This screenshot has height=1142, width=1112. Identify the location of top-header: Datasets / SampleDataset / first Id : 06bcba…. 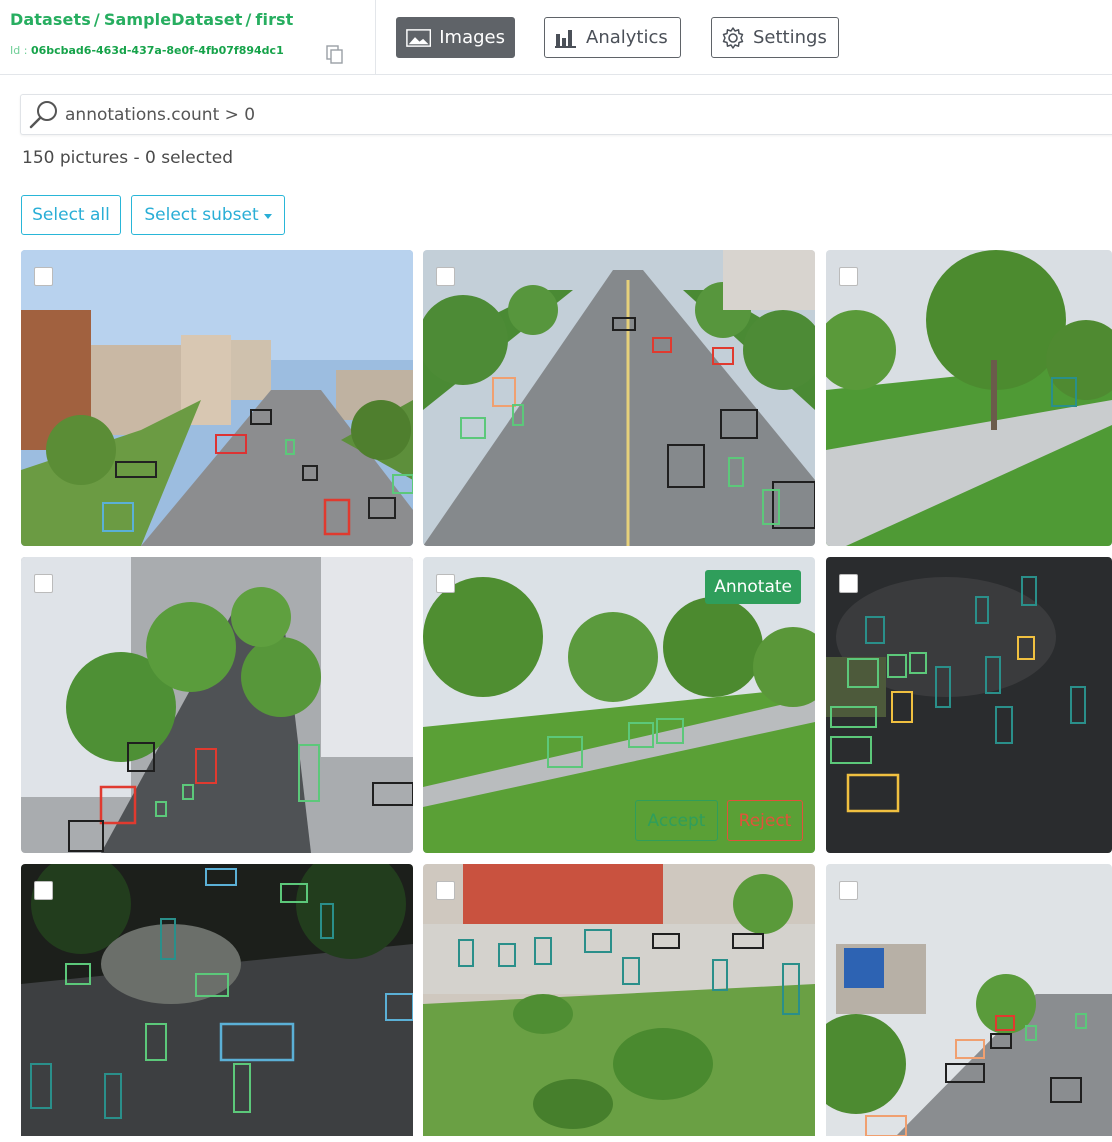
(556, 37).